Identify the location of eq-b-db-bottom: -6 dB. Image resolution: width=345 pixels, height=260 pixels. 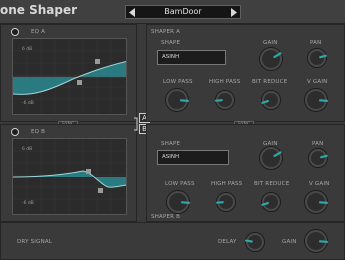
(28, 203).